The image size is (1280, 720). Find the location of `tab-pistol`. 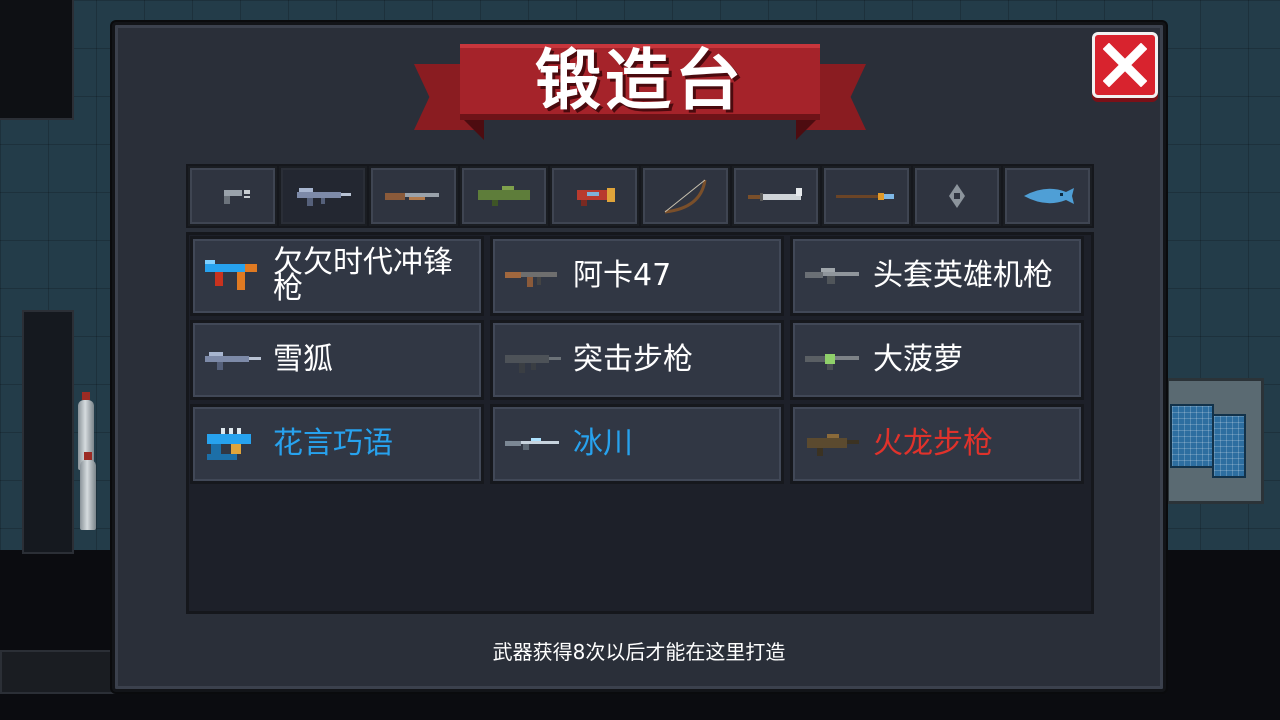

tab-pistol is located at coordinates (232, 196).